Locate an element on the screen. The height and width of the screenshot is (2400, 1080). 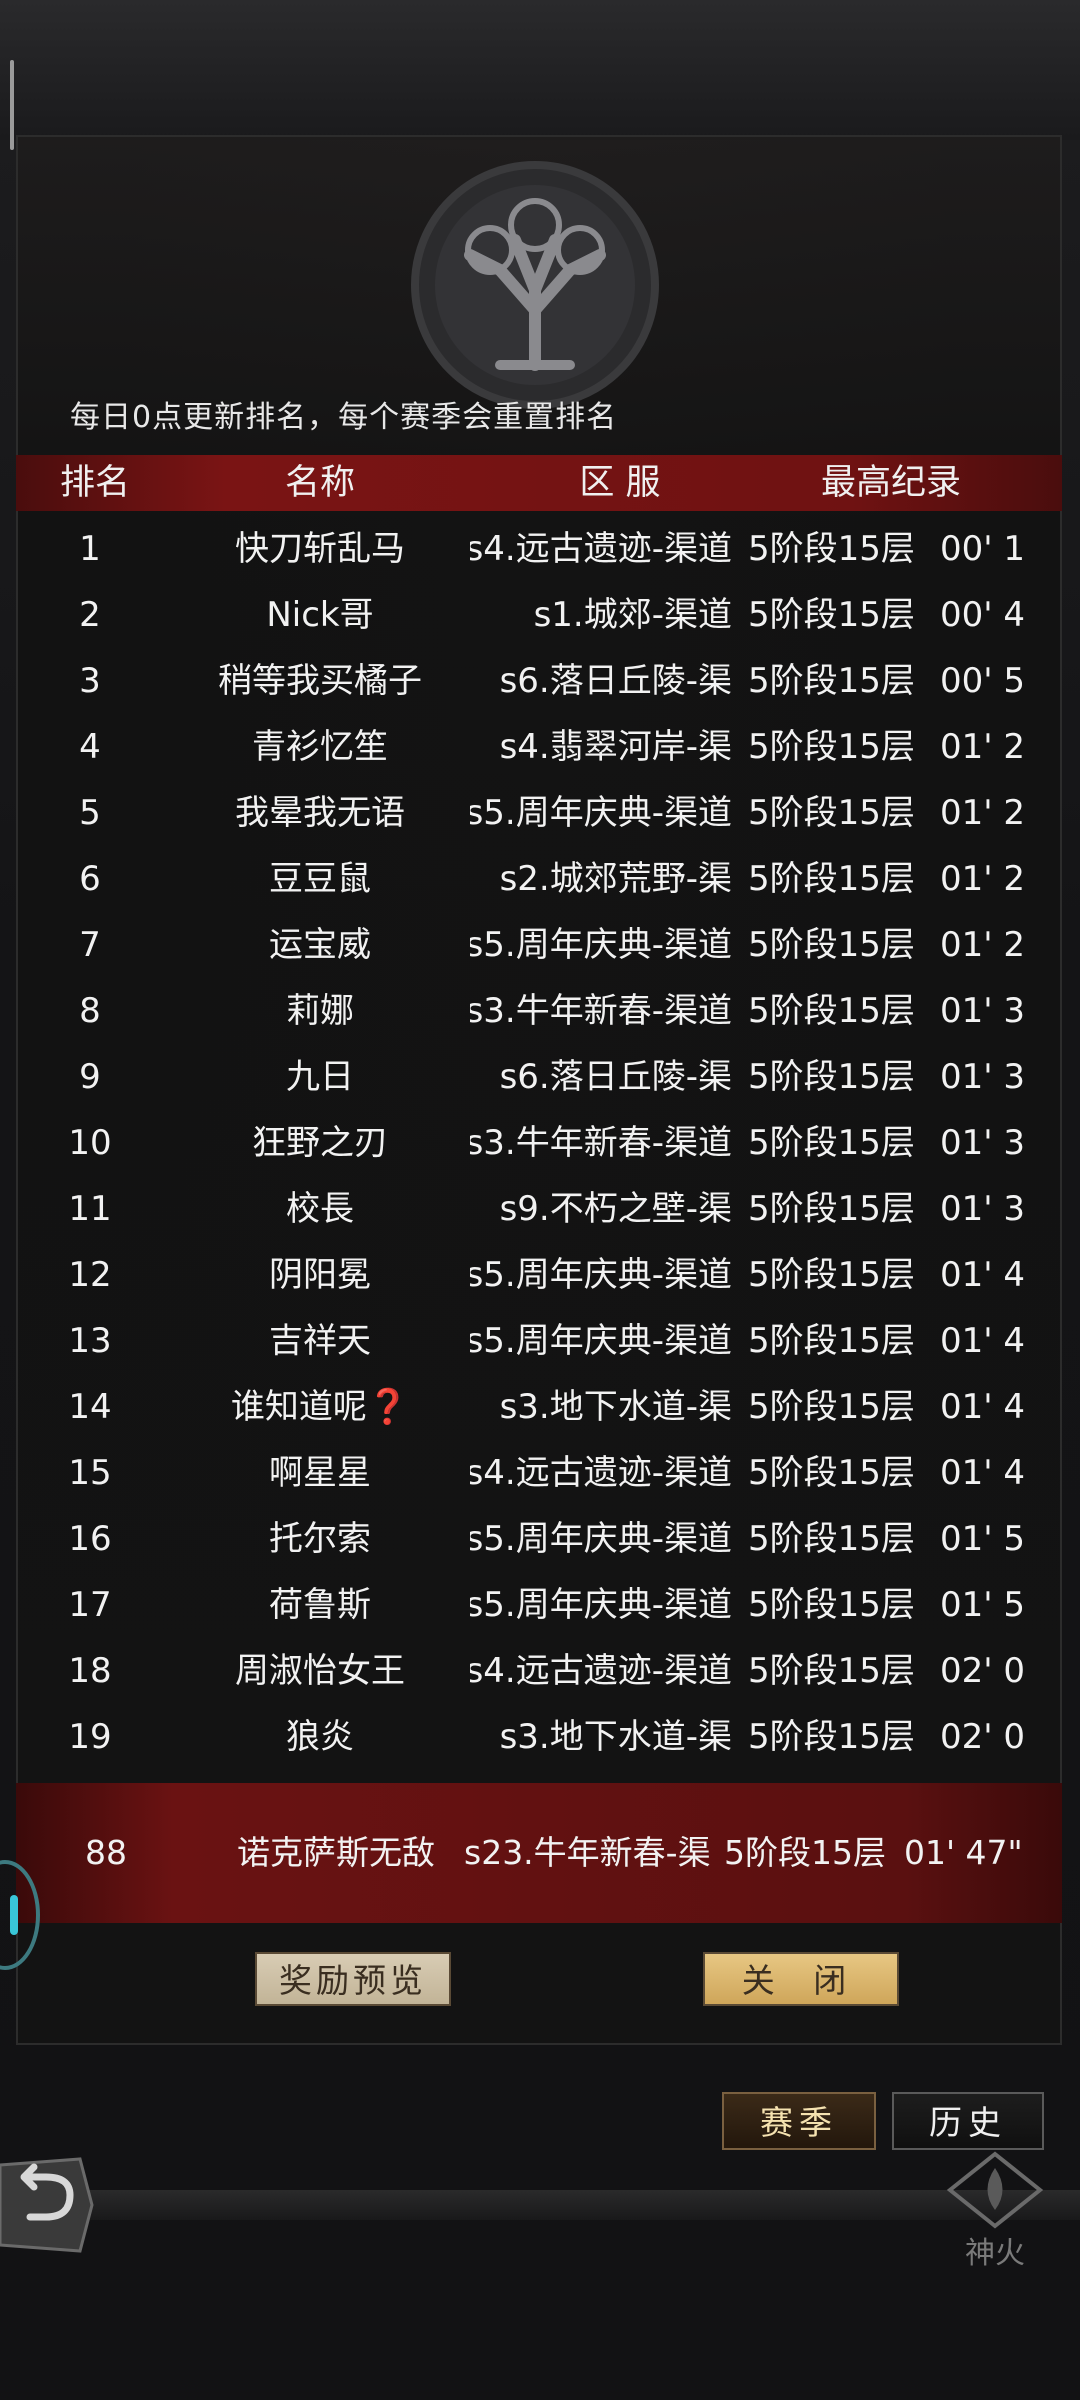
table-row: 13 吉祥天 s5.周年庆典-渠道 5阶段15层 01' 47" is located at coordinates (540, 1341).